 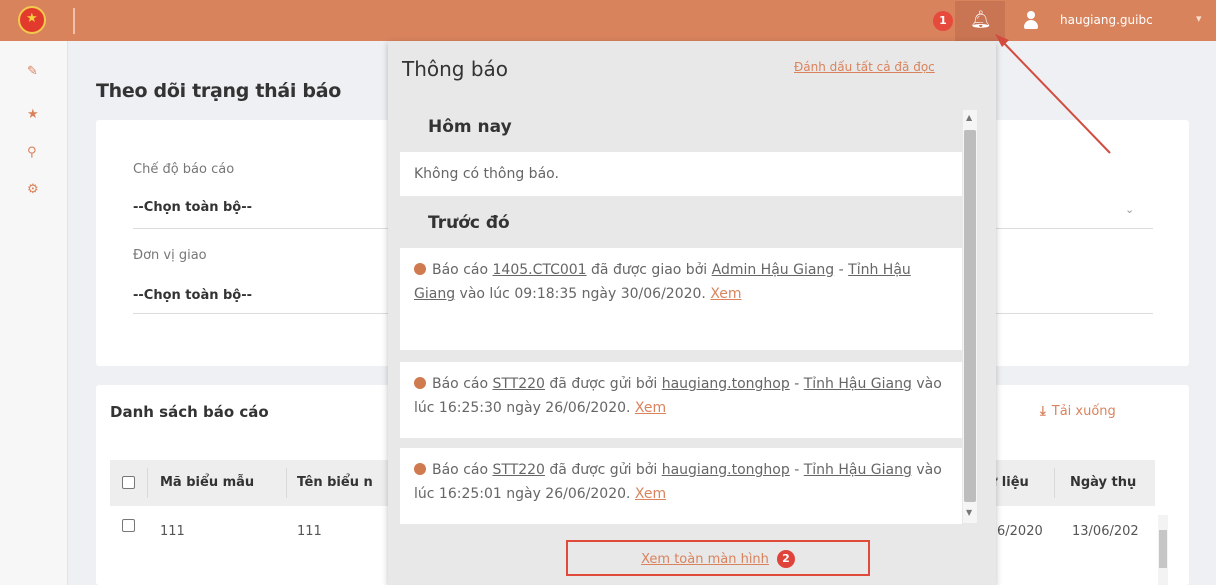 I want to click on assigned-unit-label: Đơn vị giao, so click(x=170, y=255).